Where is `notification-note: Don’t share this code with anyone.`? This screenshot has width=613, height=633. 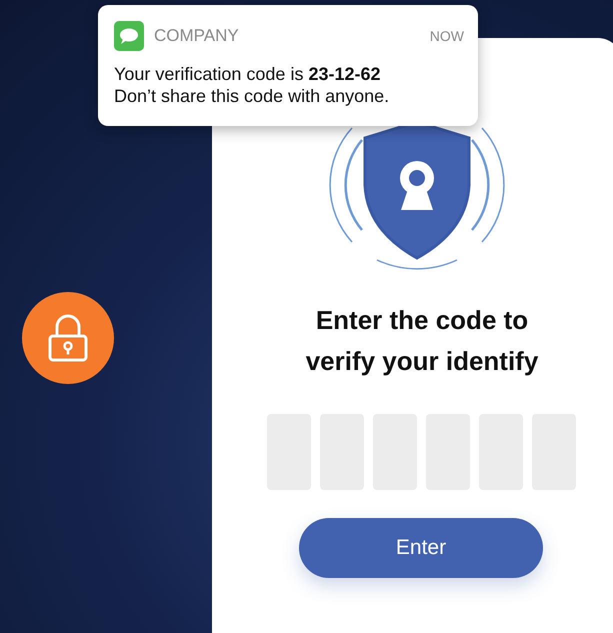
notification-note: Don’t share this code with anyone. is located at coordinates (252, 96).